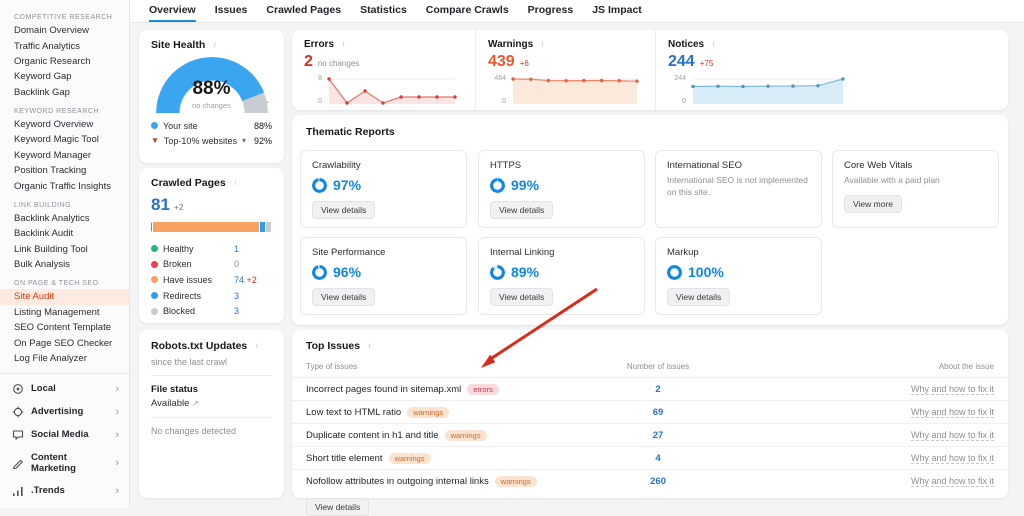 The width and height of the screenshot is (1024, 516). Describe the element at coordinates (64, 434) in the screenshot. I see `sidebar-item-social-media: Social Media ›` at that location.